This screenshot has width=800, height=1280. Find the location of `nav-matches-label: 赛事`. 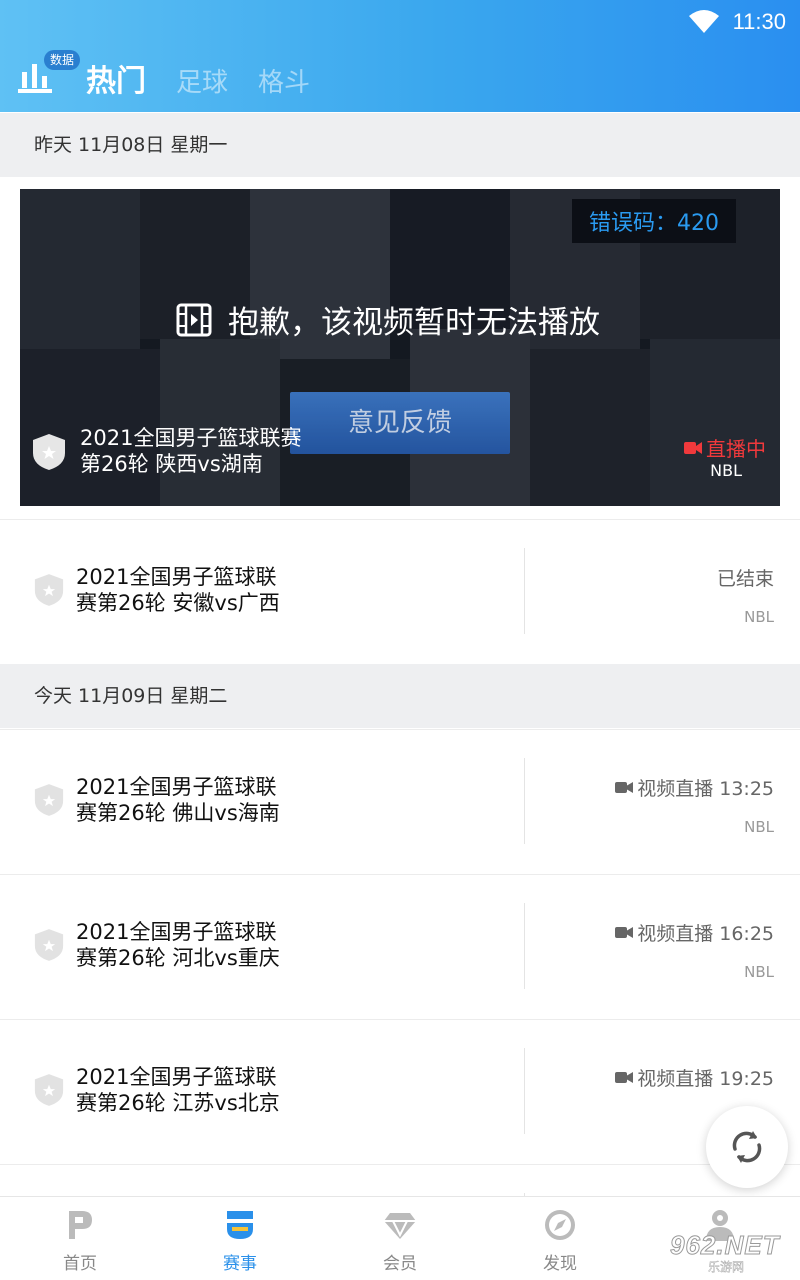

nav-matches-label: 赛事 is located at coordinates (240, 1264).